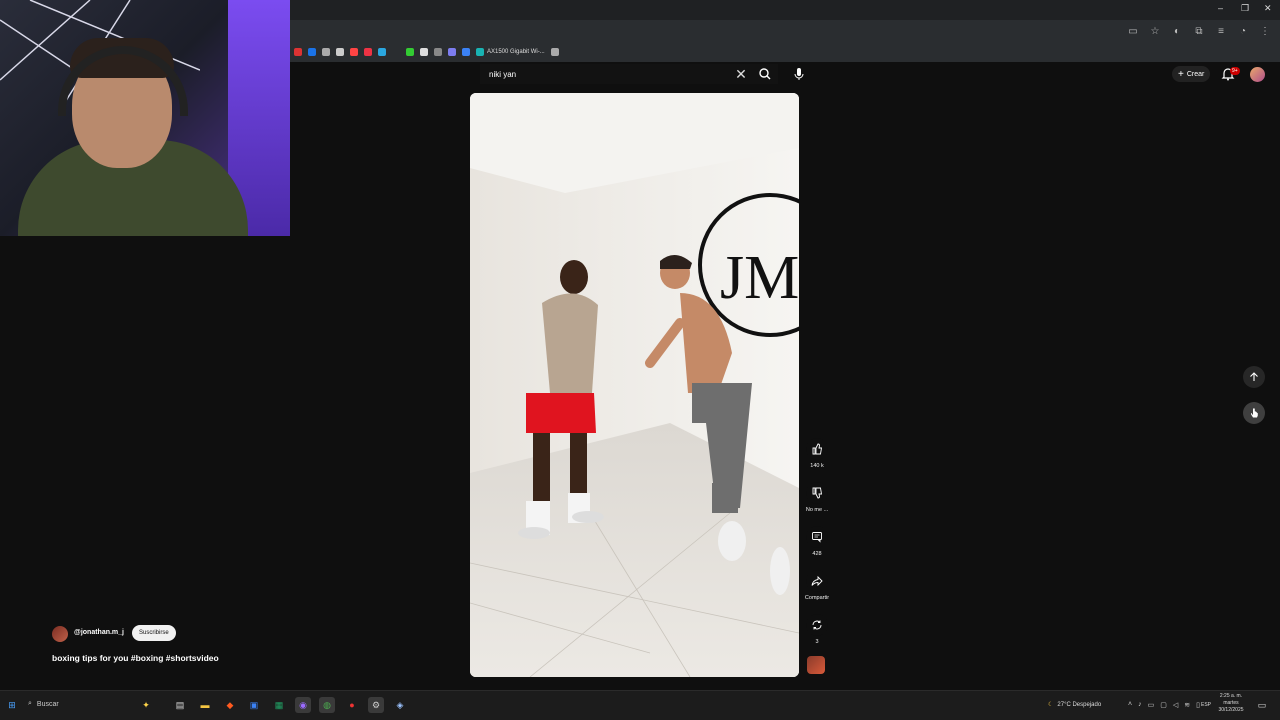  What do you see at coordinates (1231, 710) in the screenshot?
I see `clock-date: 30/12/2025` at bounding box center [1231, 710].